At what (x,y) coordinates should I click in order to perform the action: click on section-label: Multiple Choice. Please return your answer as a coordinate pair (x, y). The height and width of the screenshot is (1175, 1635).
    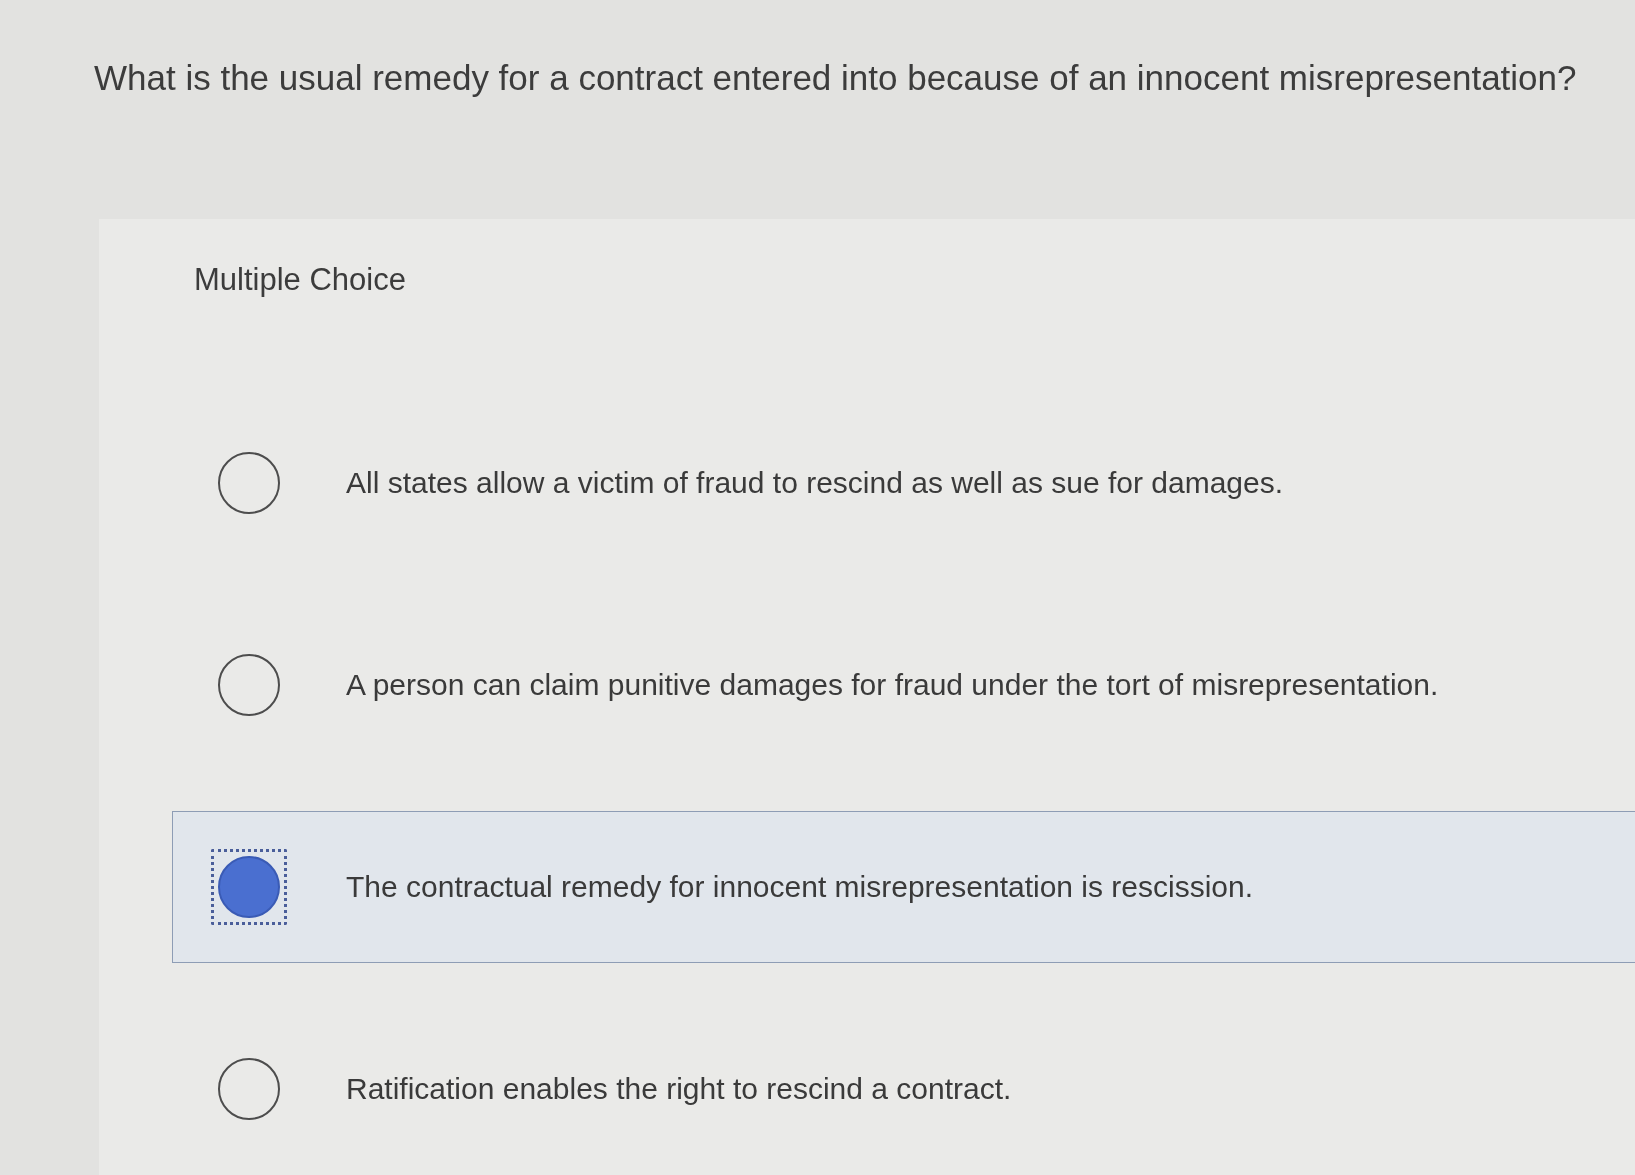
    Looking at the image, I should click on (300, 280).